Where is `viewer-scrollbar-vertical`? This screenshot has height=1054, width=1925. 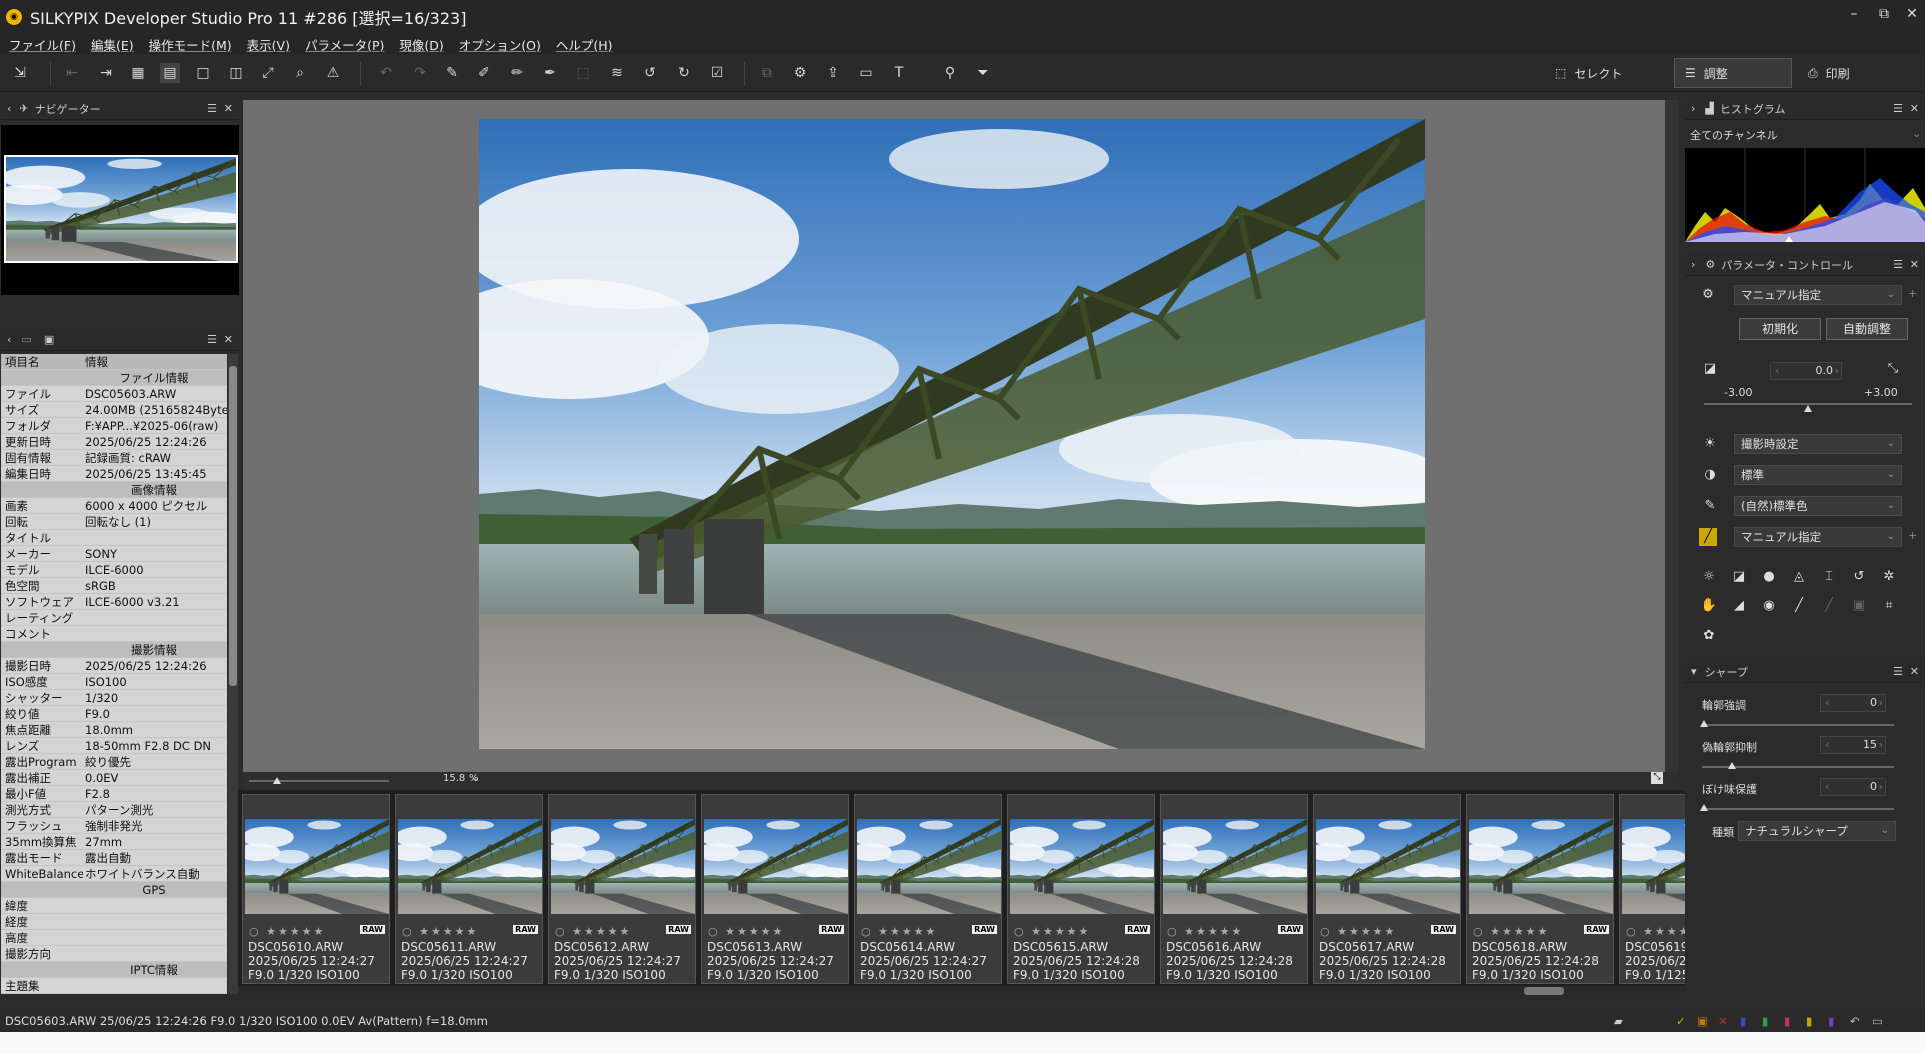 viewer-scrollbar-vertical is located at coordinates (1672, 436).